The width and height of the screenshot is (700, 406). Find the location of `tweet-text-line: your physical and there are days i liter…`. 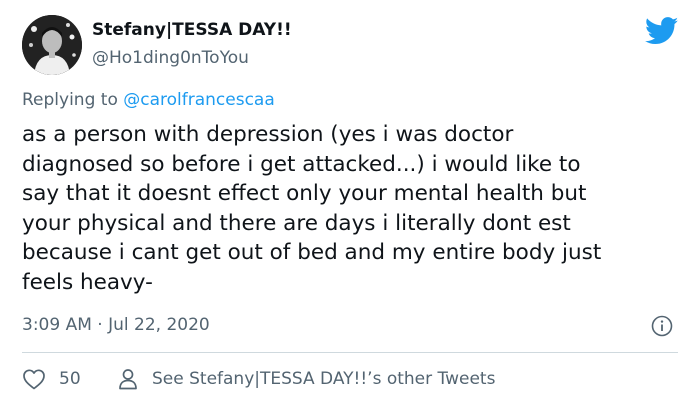

tweet-text-line: your physical and there are days i liter… is located at coordinates (296, 223).